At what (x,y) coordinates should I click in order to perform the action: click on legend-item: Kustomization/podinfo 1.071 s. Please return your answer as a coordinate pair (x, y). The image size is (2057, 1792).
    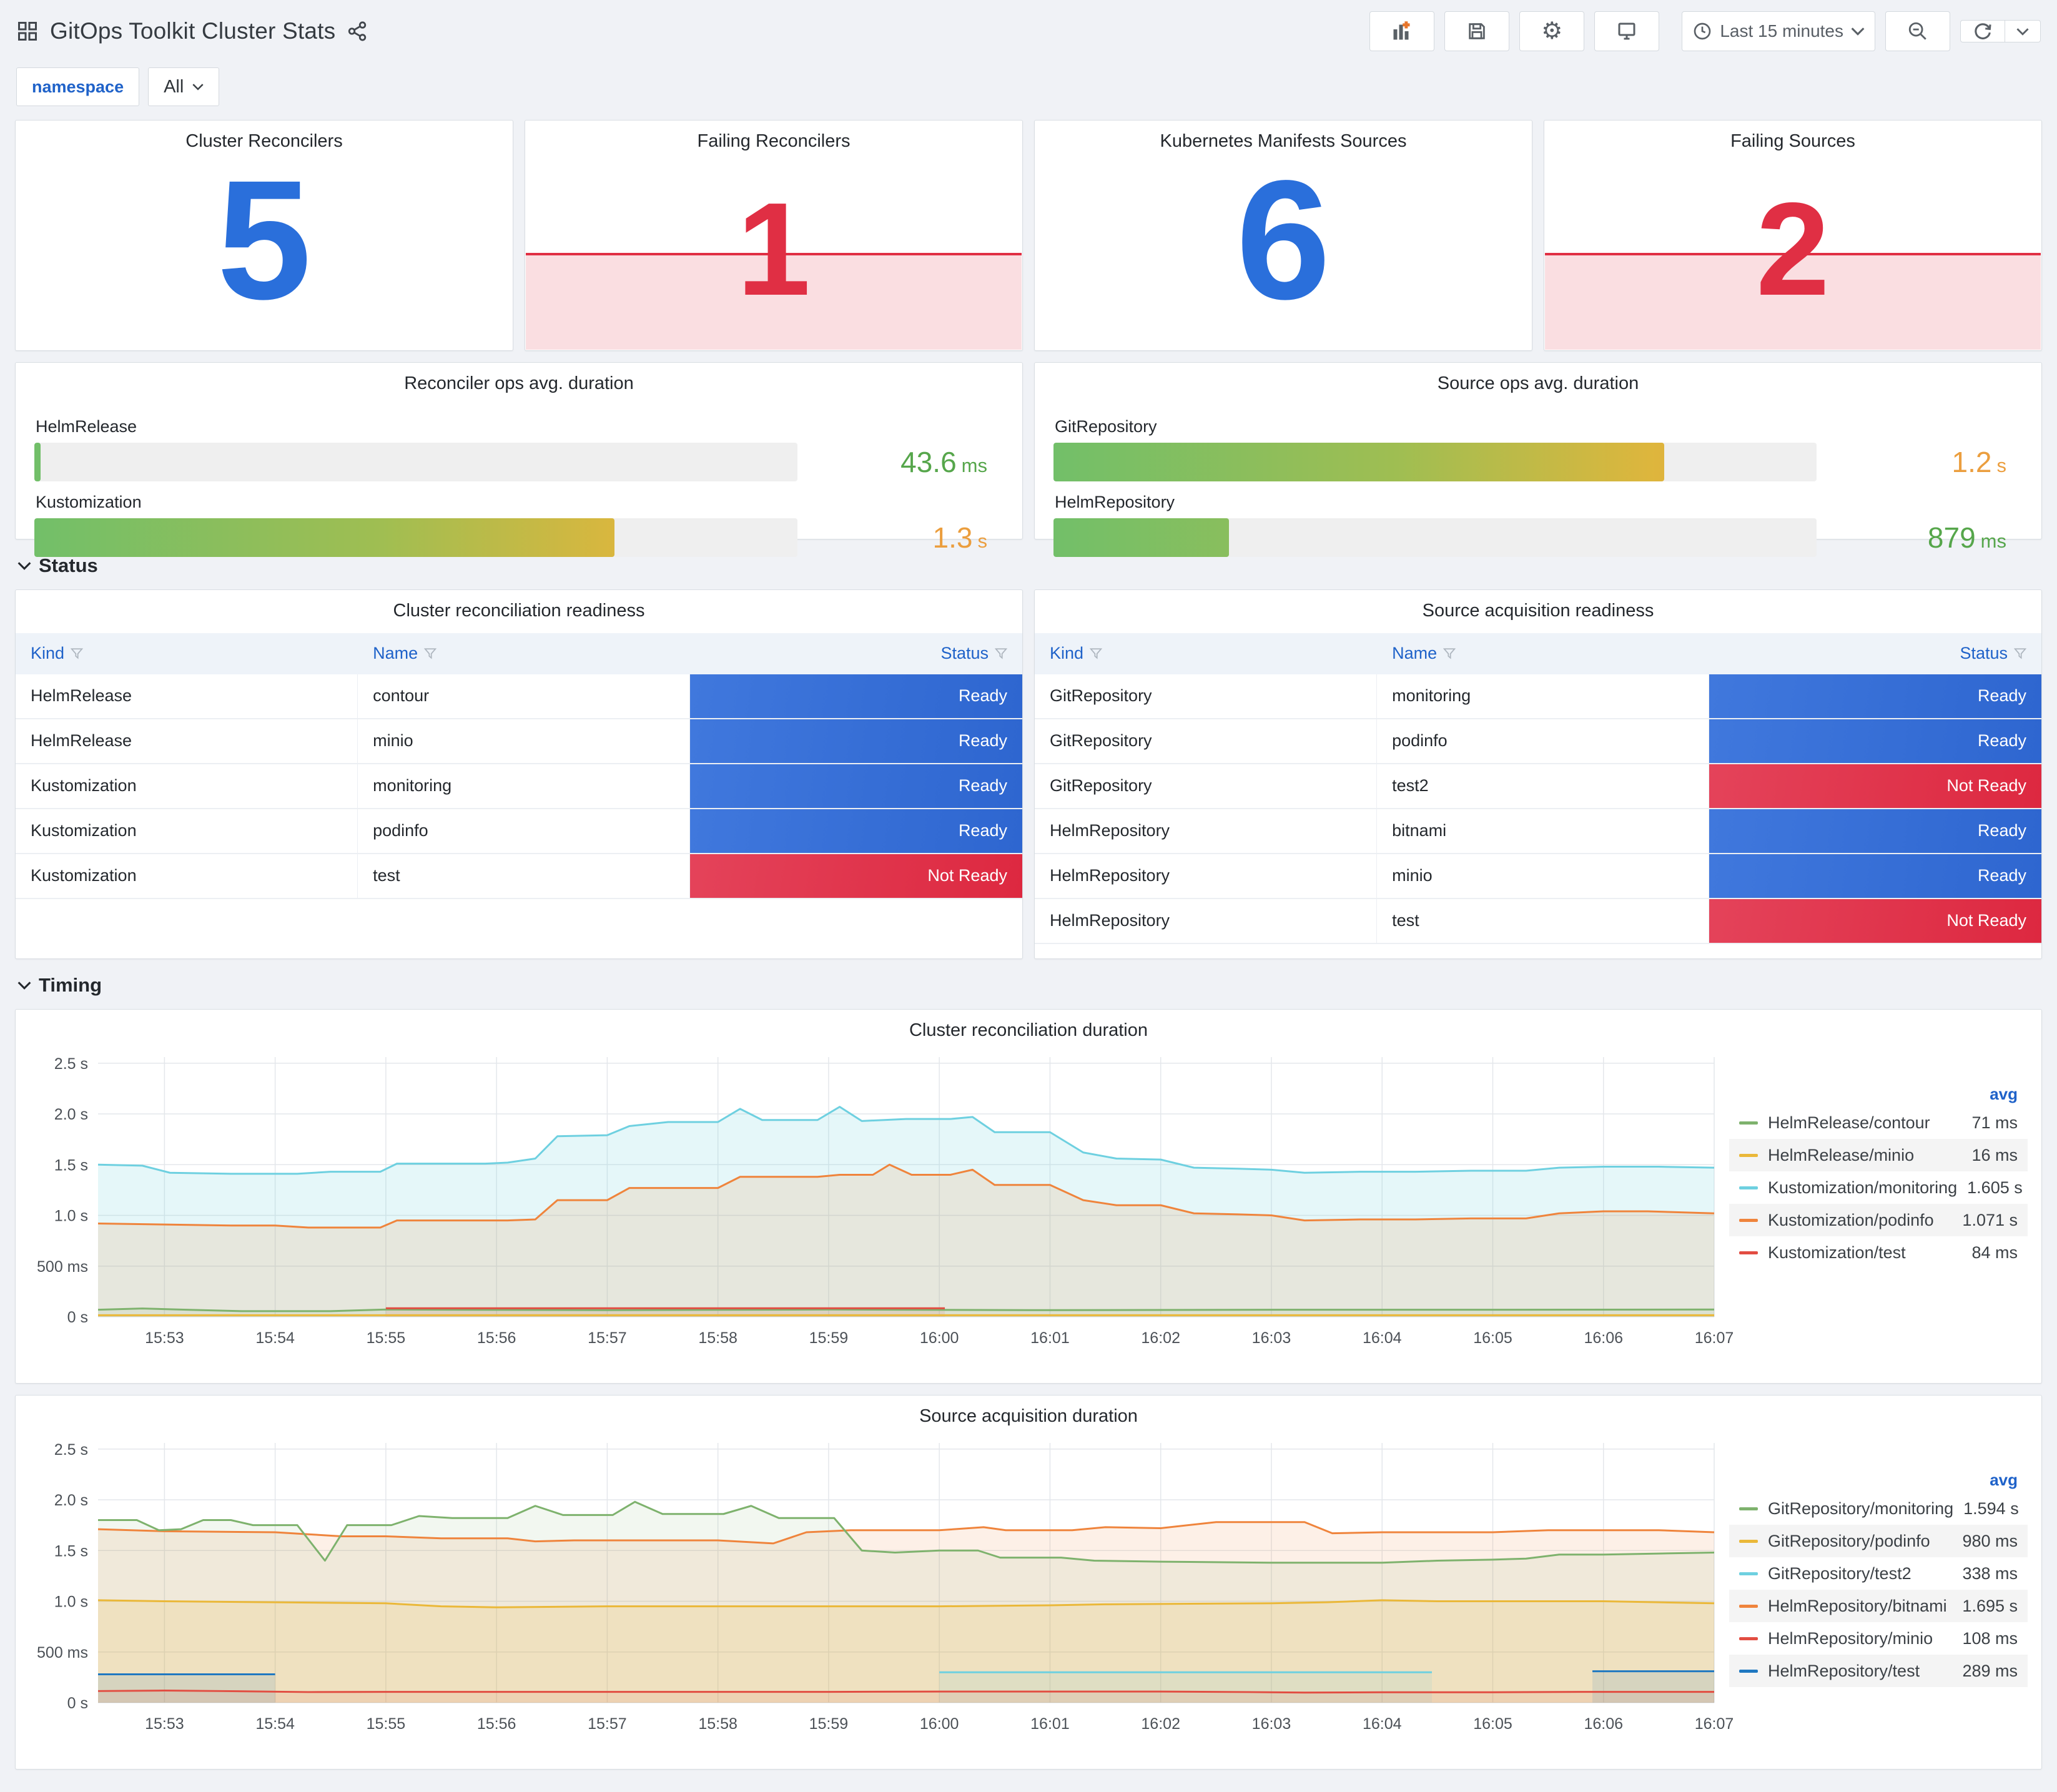
    Looking at the image, I should click on (1878, 1220).